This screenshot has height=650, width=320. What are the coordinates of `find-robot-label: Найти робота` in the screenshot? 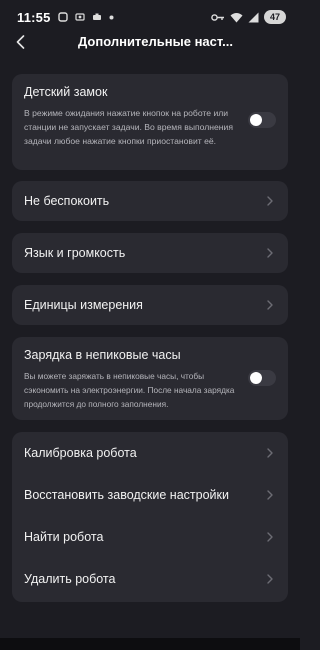 It's located at (64, 537).